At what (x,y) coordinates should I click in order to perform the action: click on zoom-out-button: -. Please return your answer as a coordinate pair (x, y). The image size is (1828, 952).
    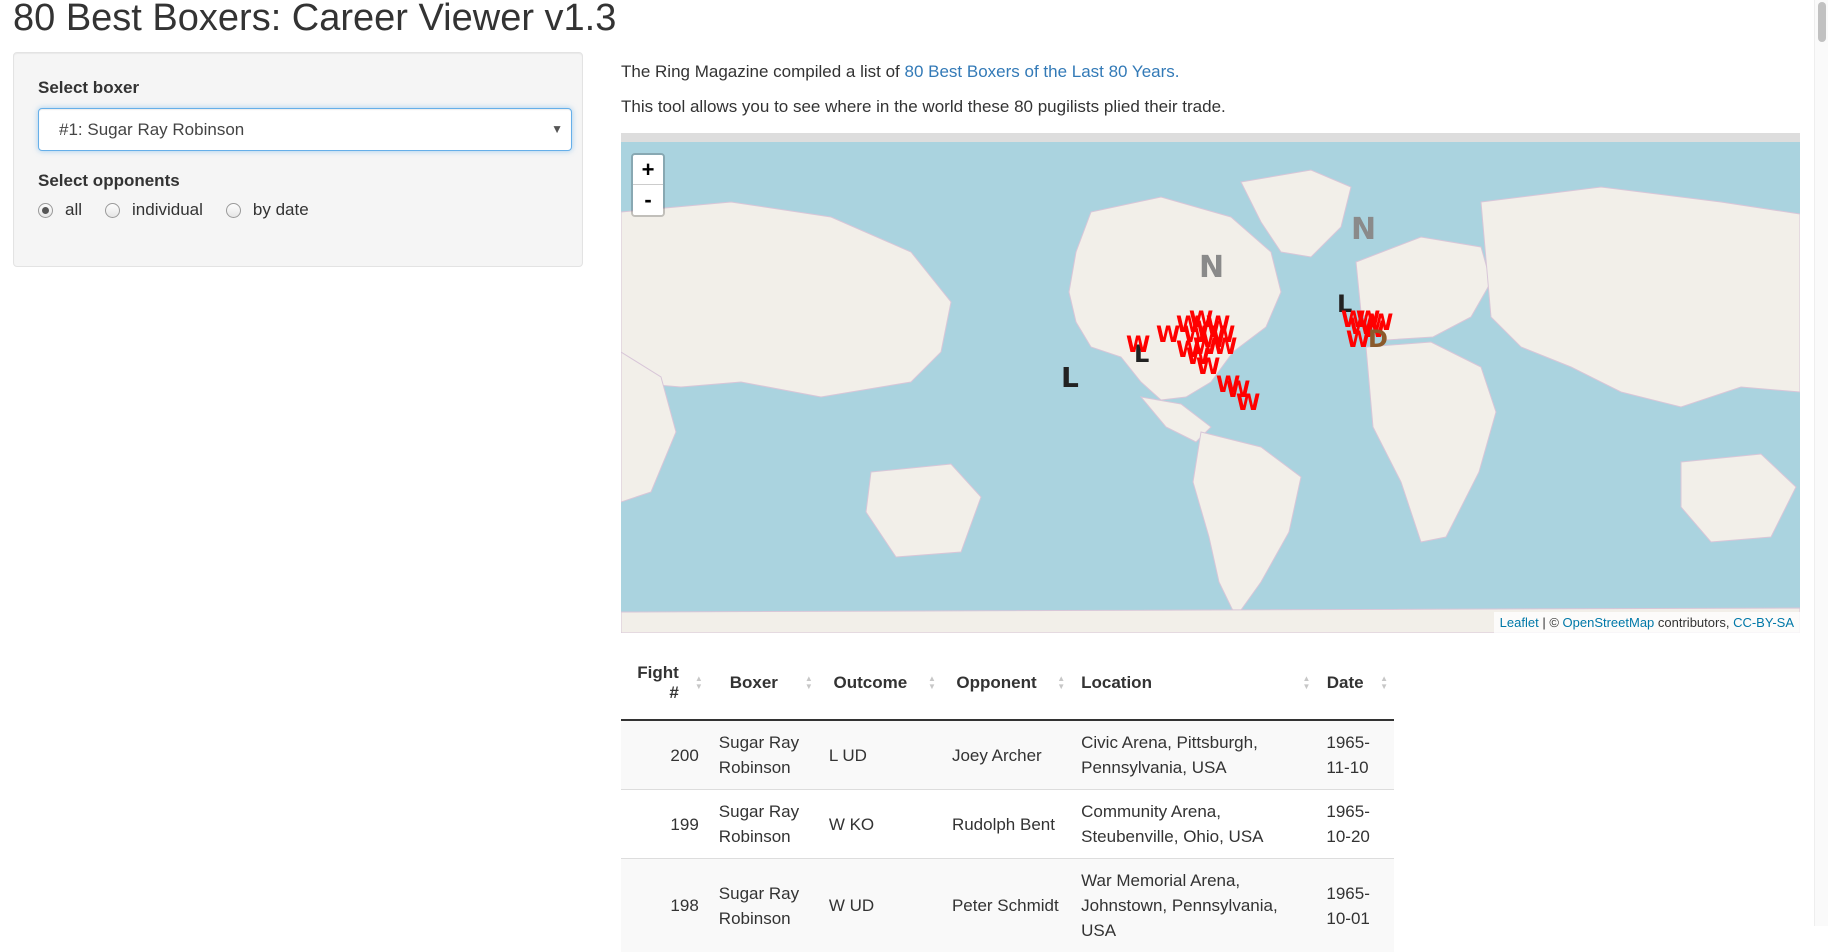
    Looking at the image, I should click on (648, 200).